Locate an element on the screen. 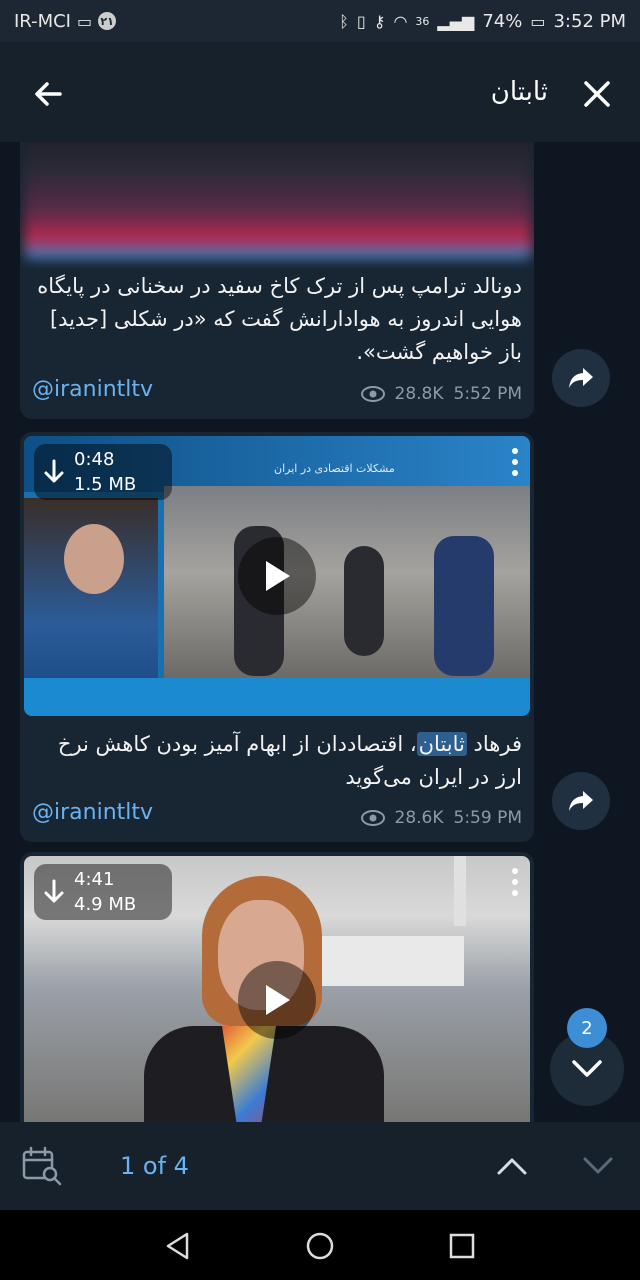 The image size is (640, 1280). next-result-button is located at coordinates (598, 1166).